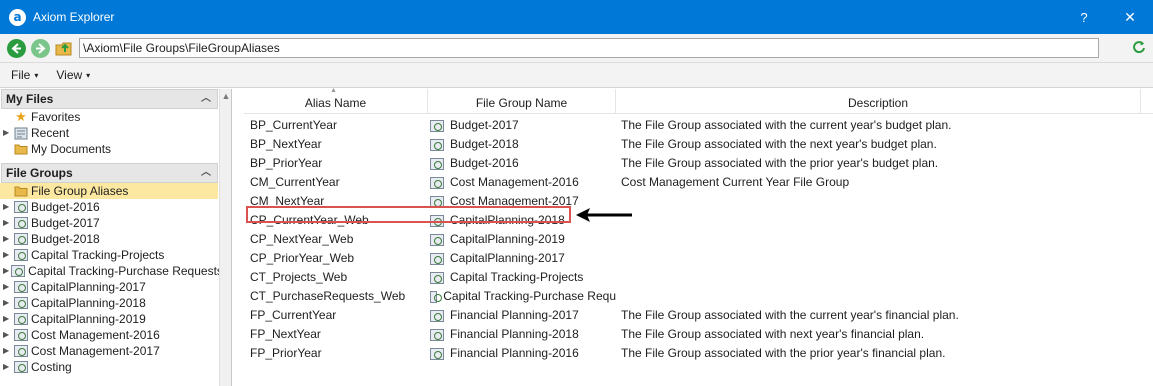  Describe the element at coordinates (514, 334) in the screenshot. I see `file-group-cell: Financial Planning-2018` at that location.